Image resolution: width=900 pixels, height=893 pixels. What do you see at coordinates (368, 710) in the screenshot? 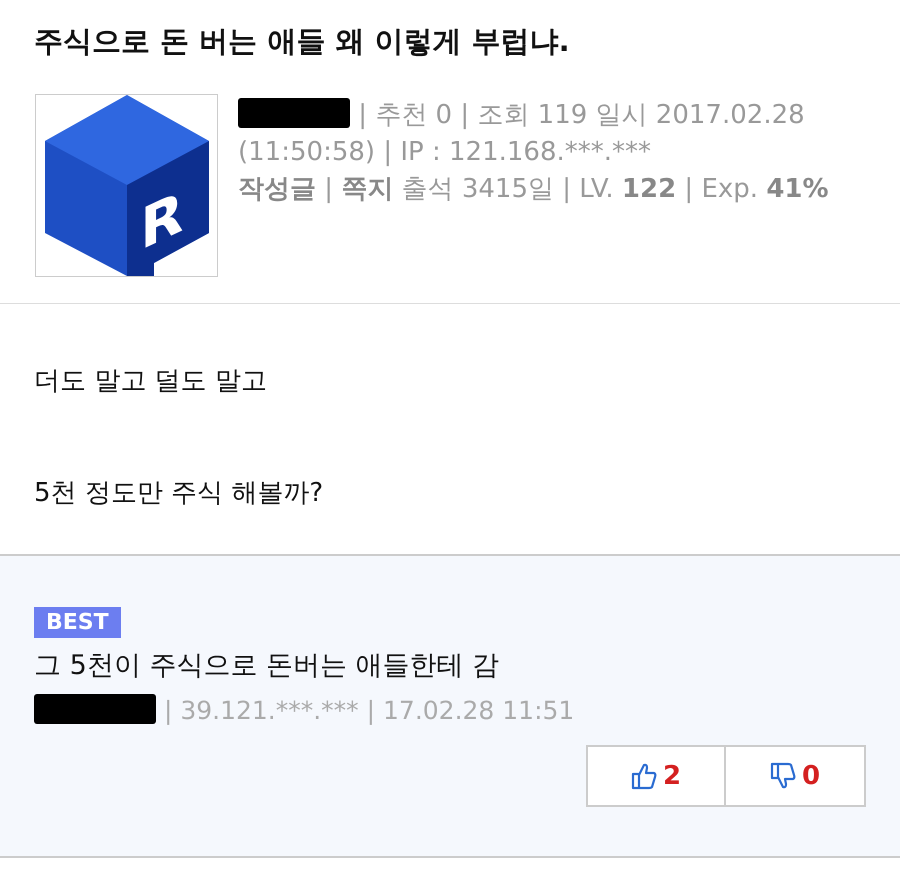
I see `comment-meta: | 39.121.***.*** | 17.02.28 11:51` at bounding box center [368, 710].